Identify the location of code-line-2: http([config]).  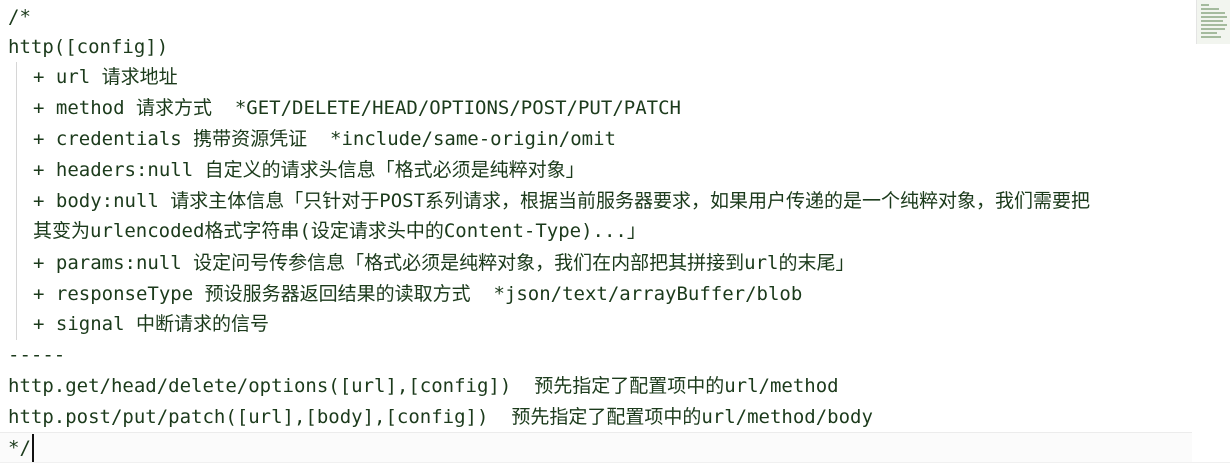
(88, 47).